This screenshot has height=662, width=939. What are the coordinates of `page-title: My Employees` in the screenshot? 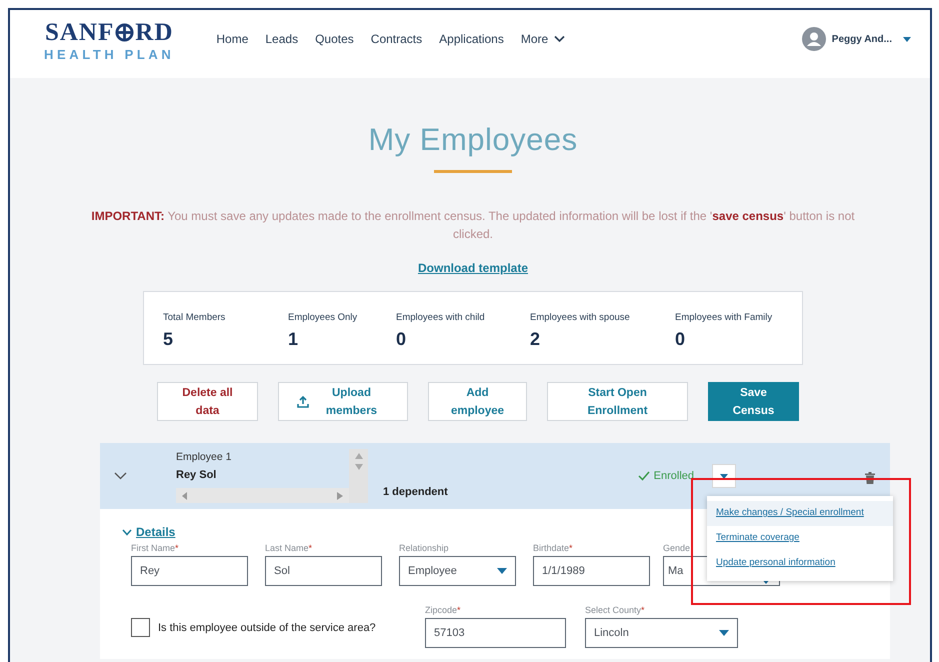 It's located at (473, 140).